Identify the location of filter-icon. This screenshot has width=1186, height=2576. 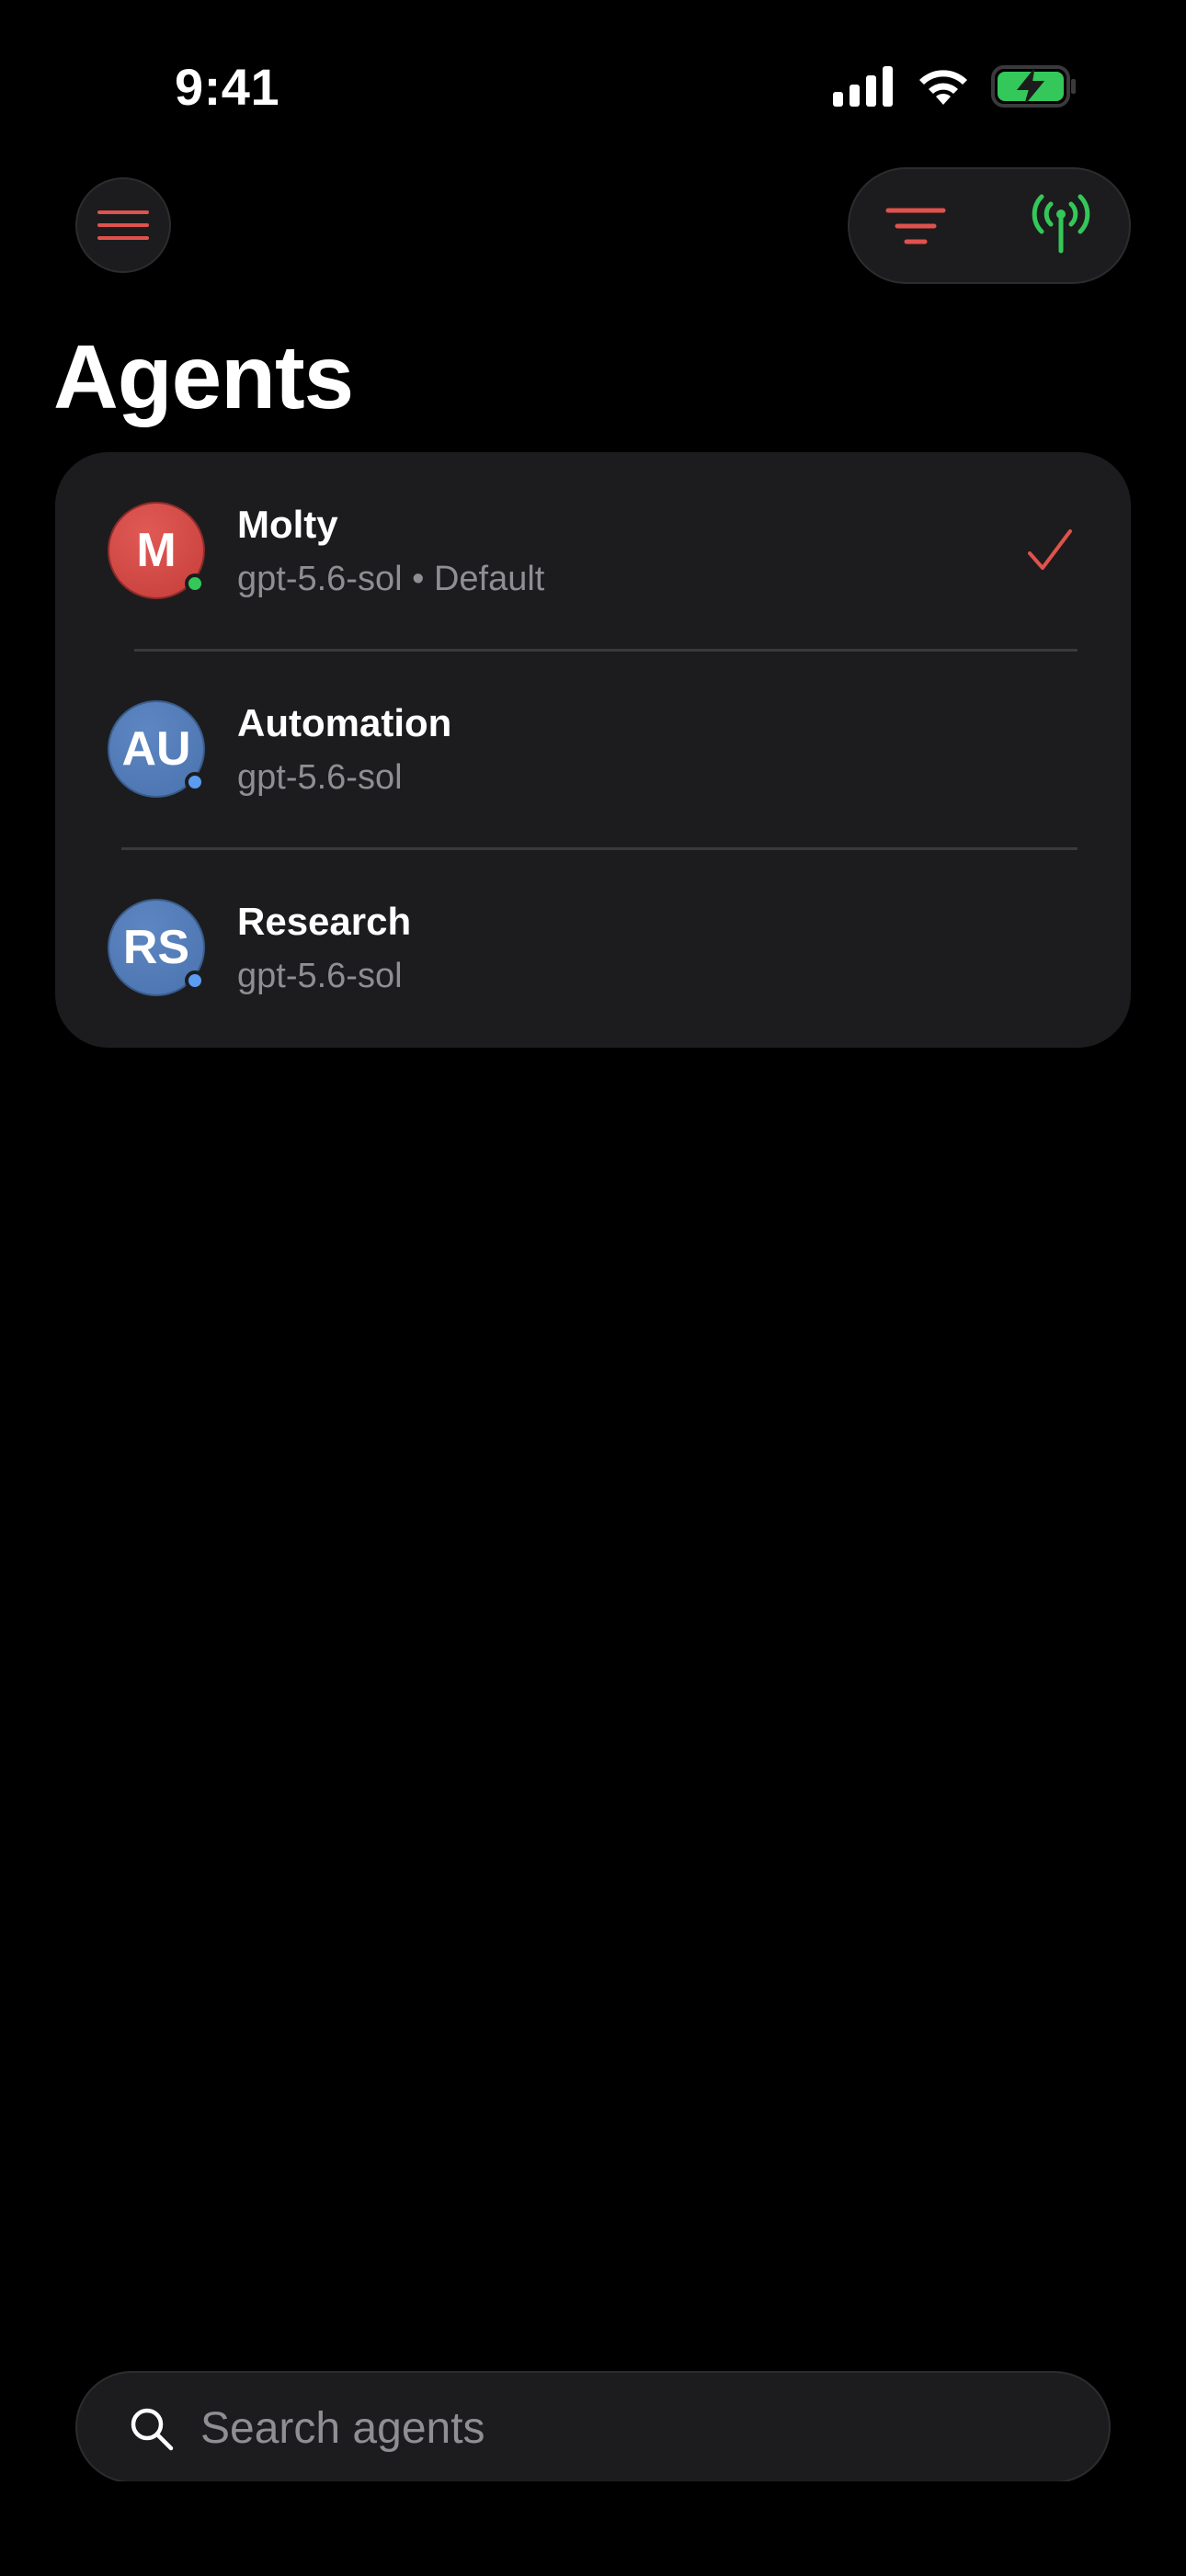
(915, 226).